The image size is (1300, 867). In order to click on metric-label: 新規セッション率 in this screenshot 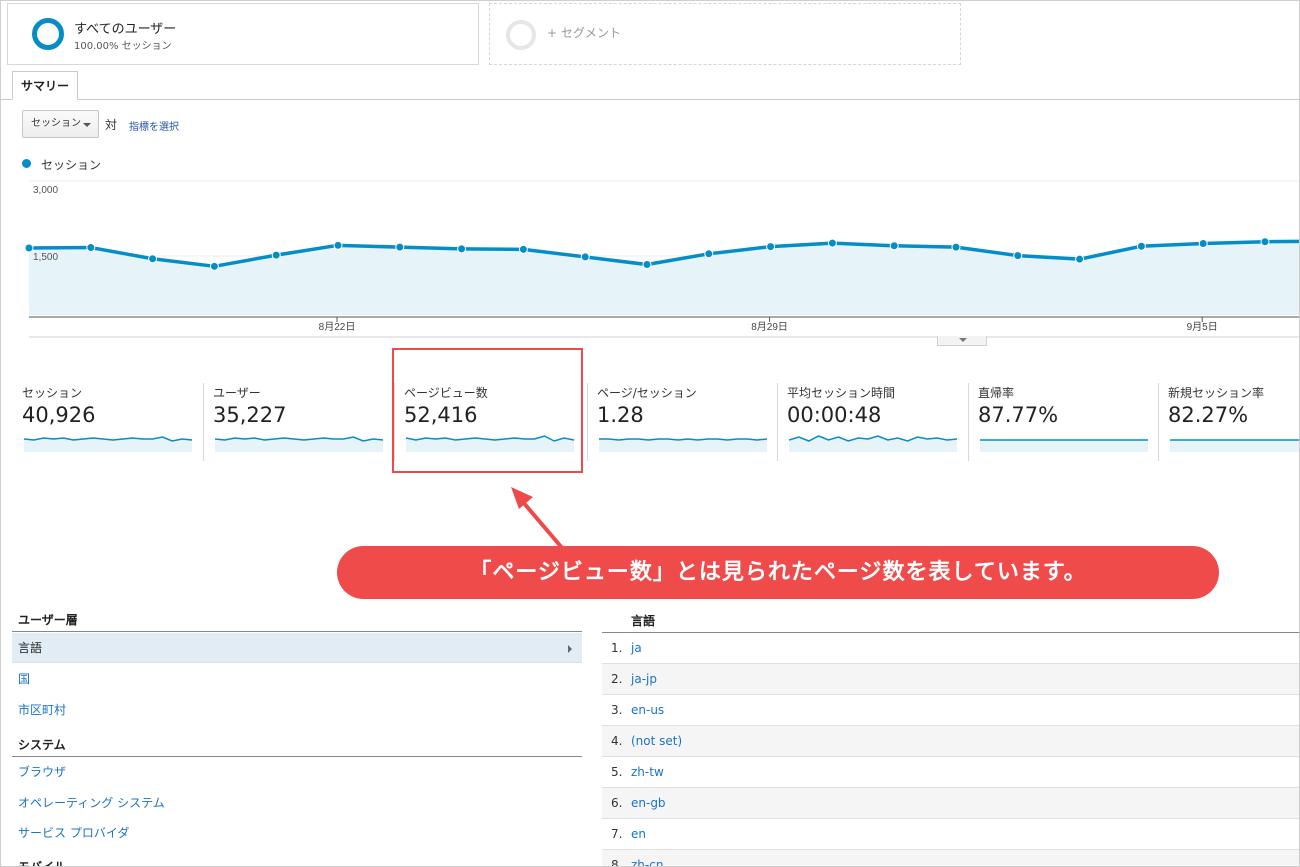, I will do `click(1216, 393)`.